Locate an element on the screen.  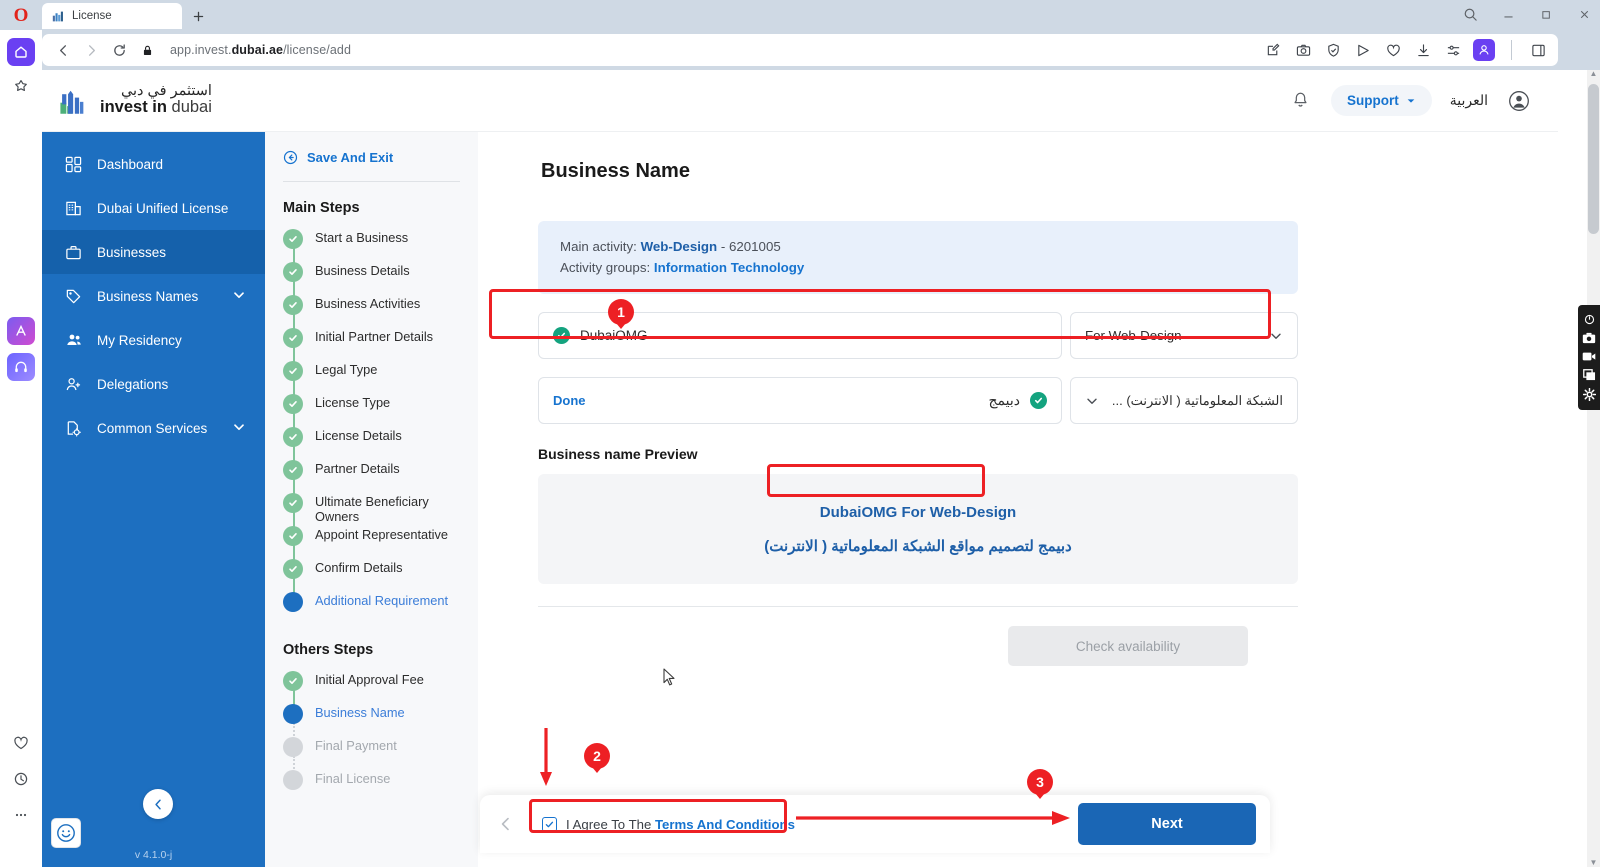
recorder-menu-icon is located at coordinates (1589, 319).